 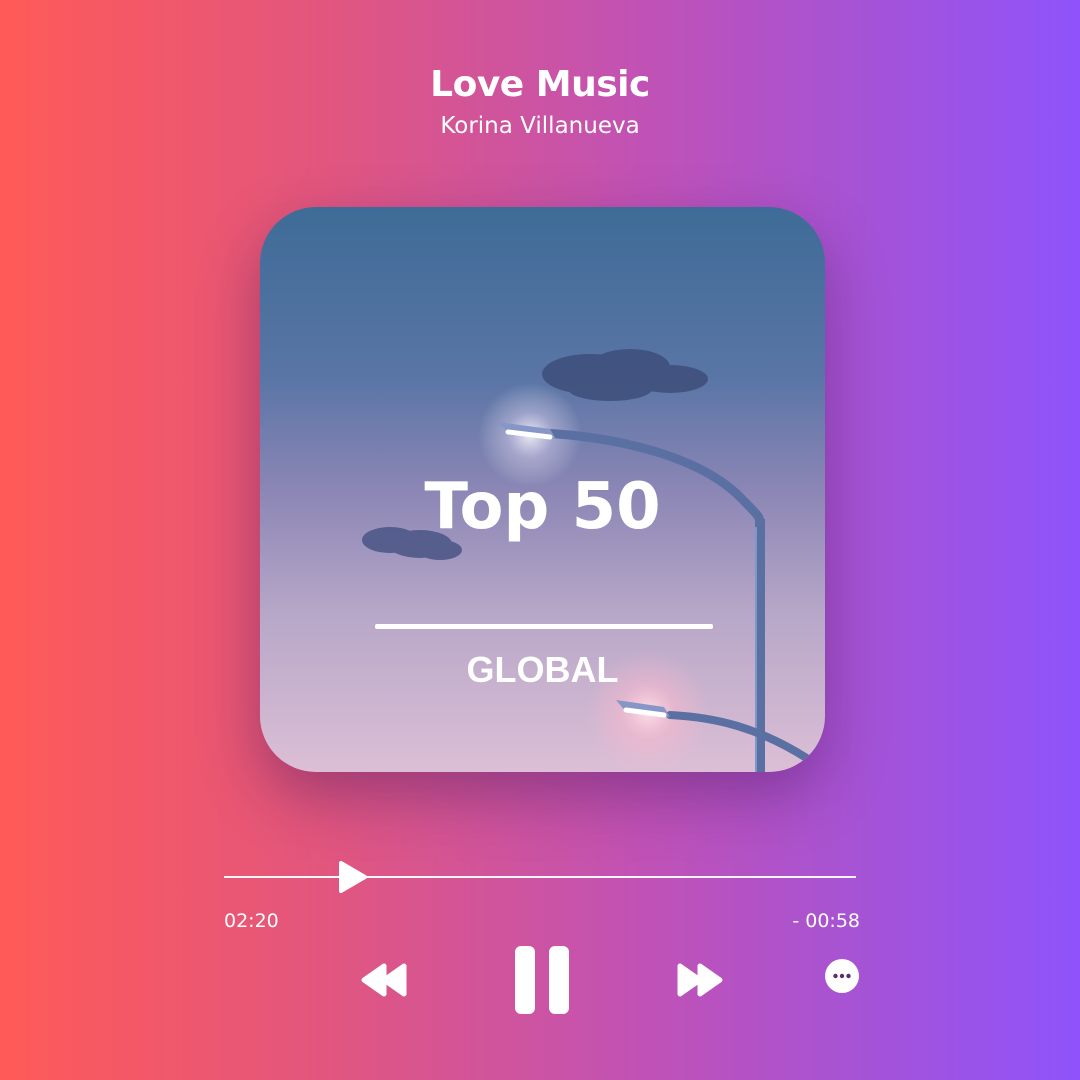 I want to click on progress-bar, so click(x=540, y=878).